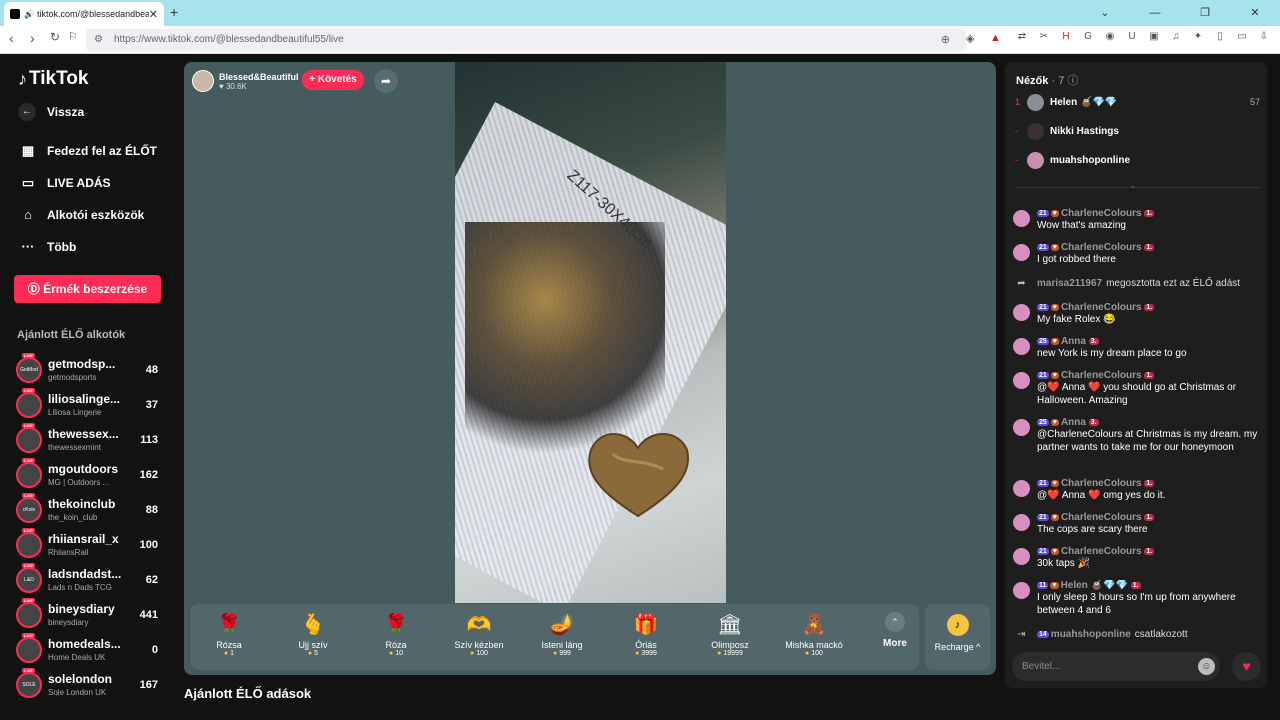  I want to click on expand-viewers-icon: ⌄, so click(1133, 185).